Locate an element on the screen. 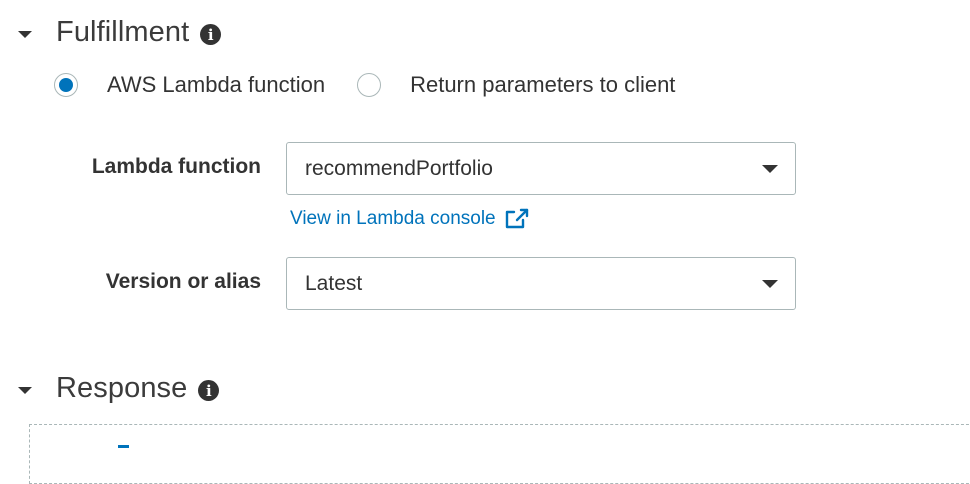  version-alias-value: Latest is located at coordinates (334, 283).